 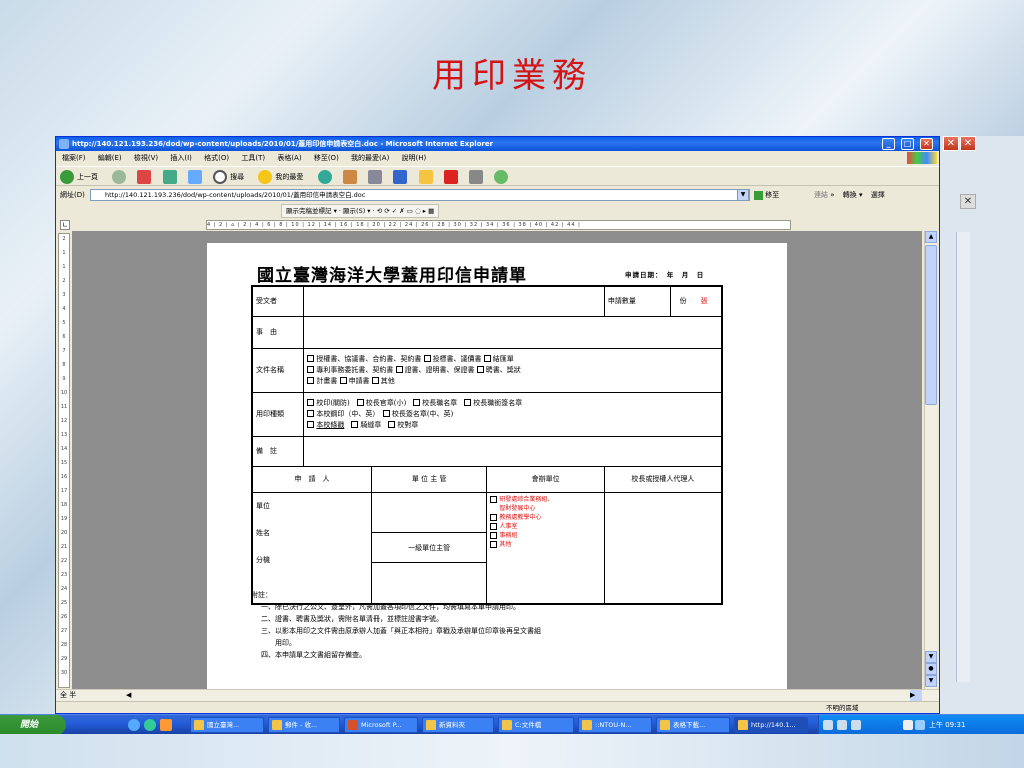 What do you see at coordinates (253, 158) in the screenshot?
I see `menu-tools: 工具(T)` at bounding box center [253, 158].